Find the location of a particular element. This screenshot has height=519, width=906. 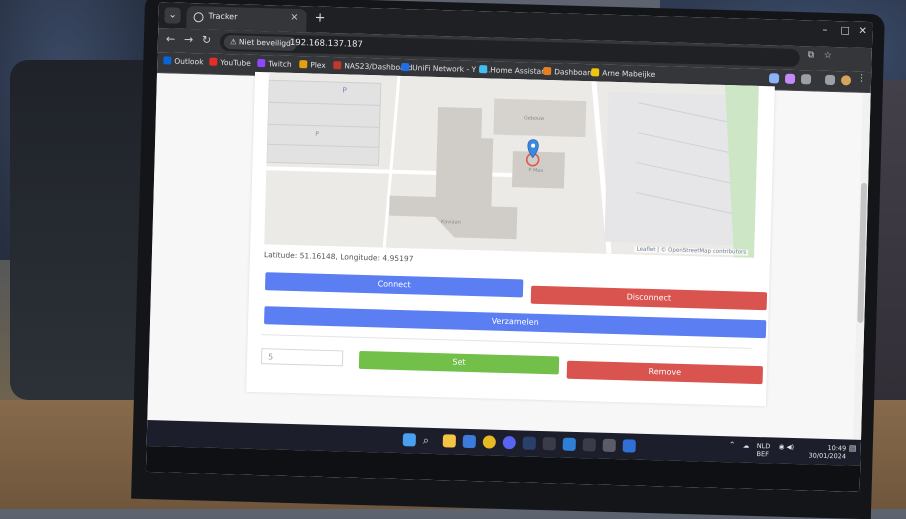

reload-button: ↻ is located at coordinates (207, 39).